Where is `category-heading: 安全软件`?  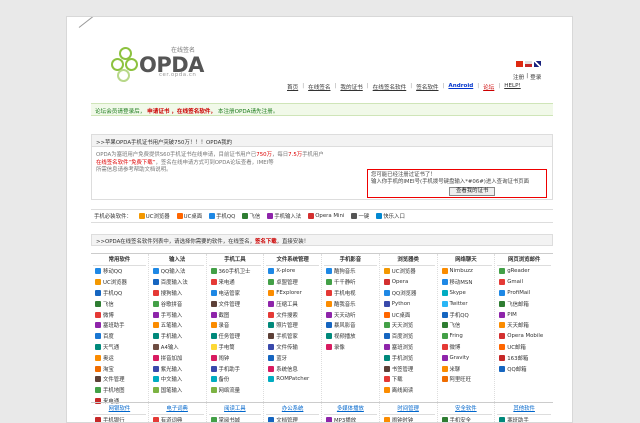
category-heading: 安全软件 is located at coordinates (466, 409).